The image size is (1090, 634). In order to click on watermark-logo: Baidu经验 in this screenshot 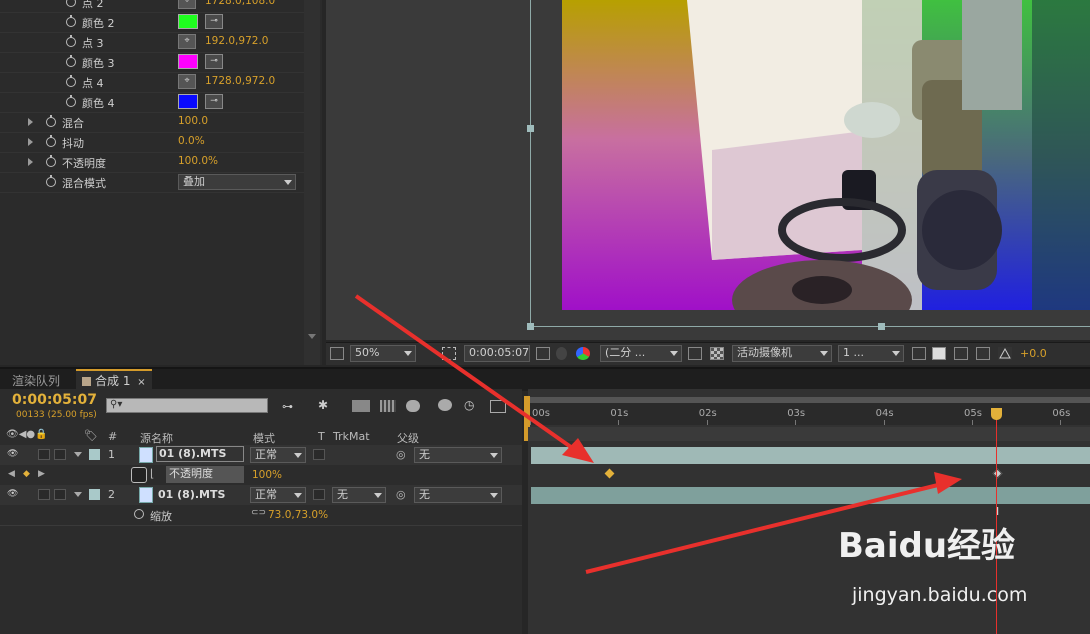, I will do `click(926, 542)`.